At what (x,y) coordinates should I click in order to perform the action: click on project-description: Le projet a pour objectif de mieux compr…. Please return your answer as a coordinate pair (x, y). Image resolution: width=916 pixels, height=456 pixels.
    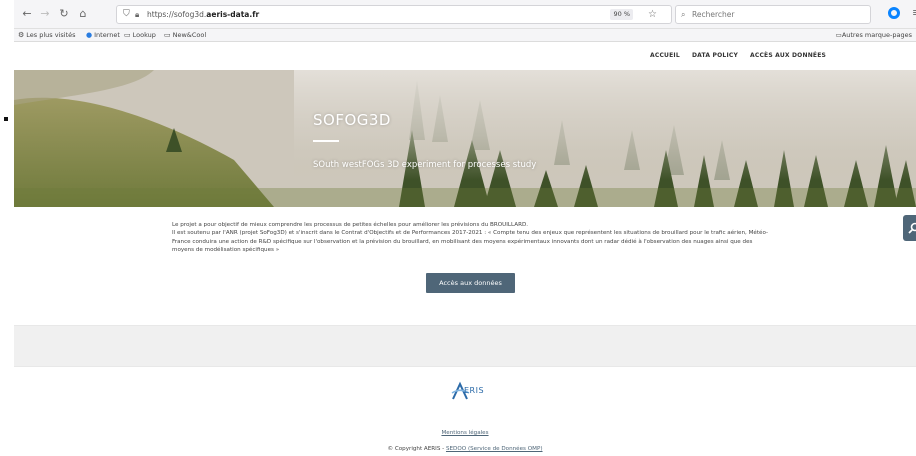
    Looking at the image, I should click on (474, 238).